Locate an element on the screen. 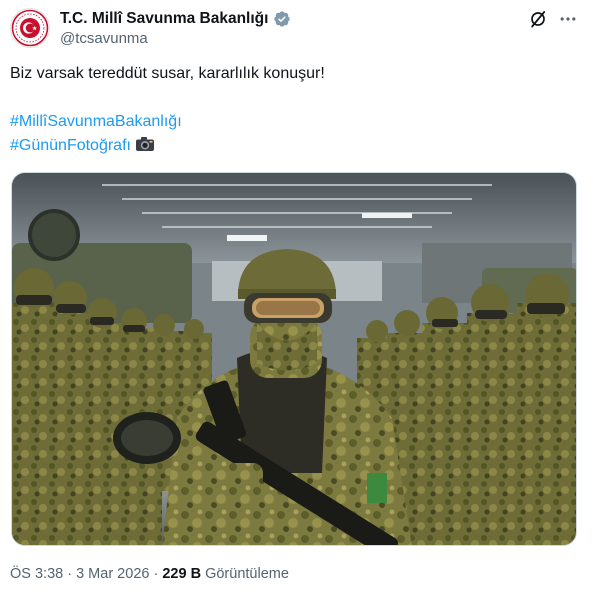 The image size is (592, 591). grok-icon is located at coordinates (538, 19).